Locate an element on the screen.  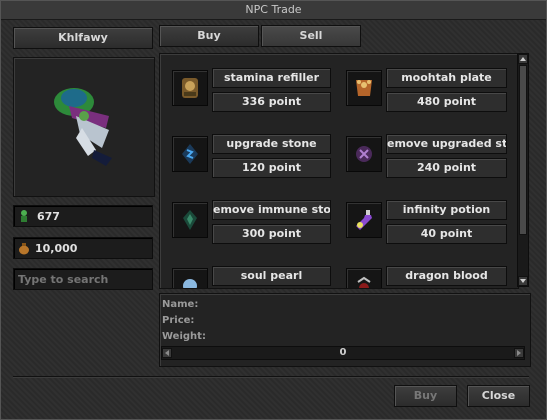
item-name: upgrade stone is located at coordinates (271, 144).